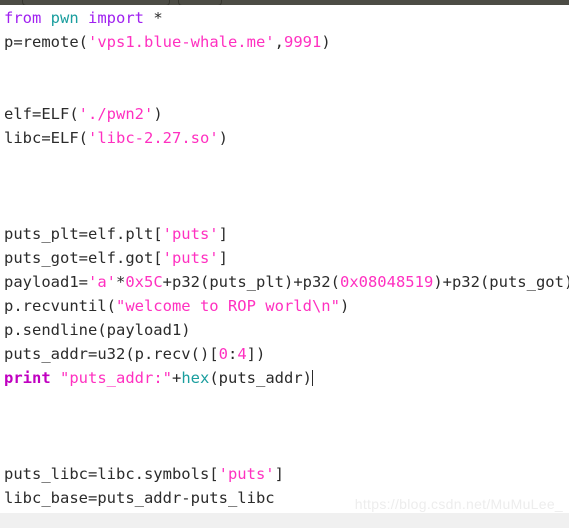 The width and height of the screenshot is (569, 528). What do you see at coordinates (232, 354) in the screenshot?
I see `code-token-plain: :` at bounding box center [232, 354].